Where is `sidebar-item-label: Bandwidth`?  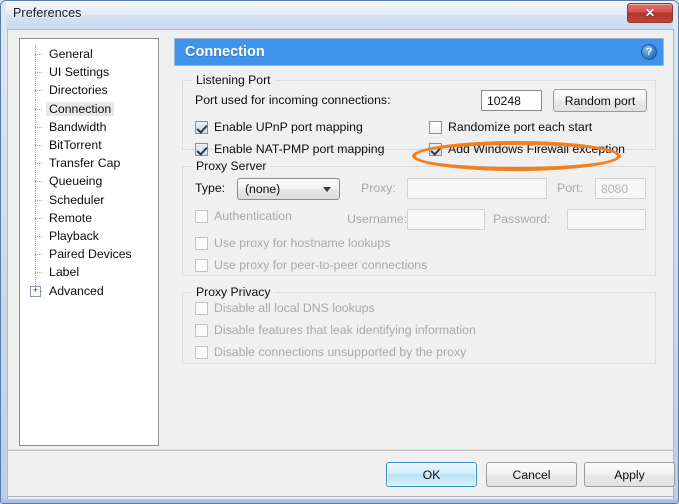 sidebar-item-label: Bandwidth is located at coordinates (78, 126).